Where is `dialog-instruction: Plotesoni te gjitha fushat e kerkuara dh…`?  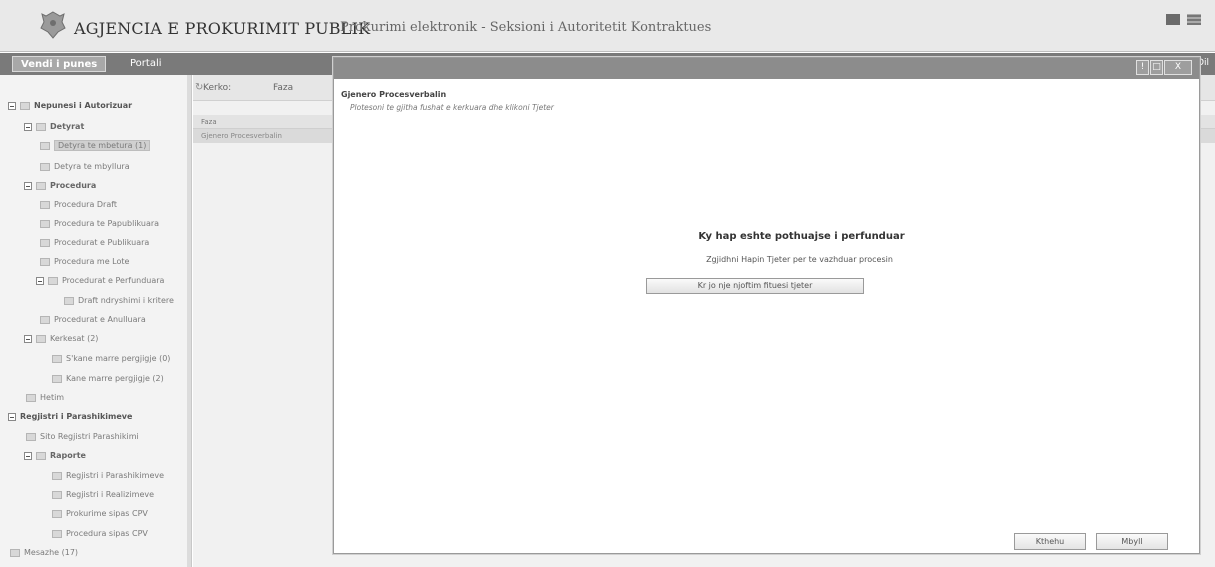 dialog-instruction: Plotesoni te gjitha fushat e kerkuara dh… is located at coordinates (452, 107).